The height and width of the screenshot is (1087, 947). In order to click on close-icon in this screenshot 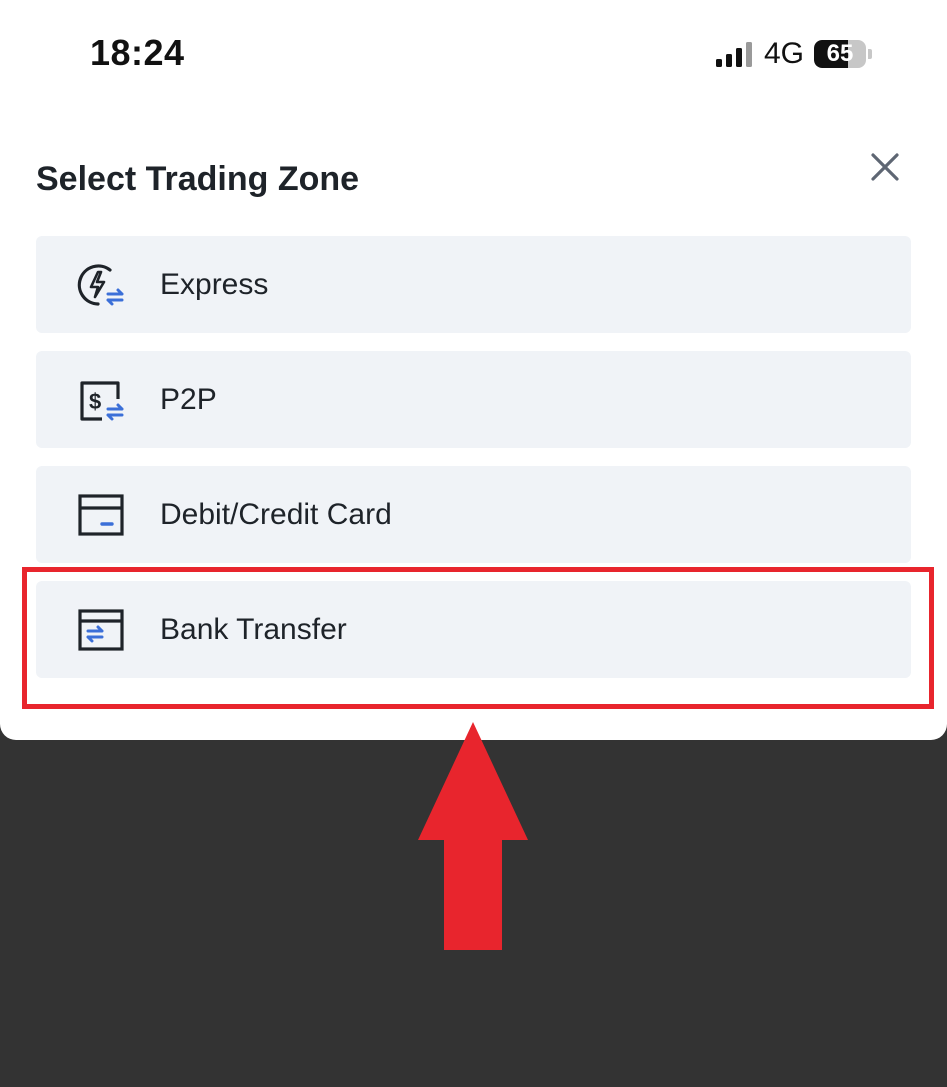, I will do `click(885, 167)`.